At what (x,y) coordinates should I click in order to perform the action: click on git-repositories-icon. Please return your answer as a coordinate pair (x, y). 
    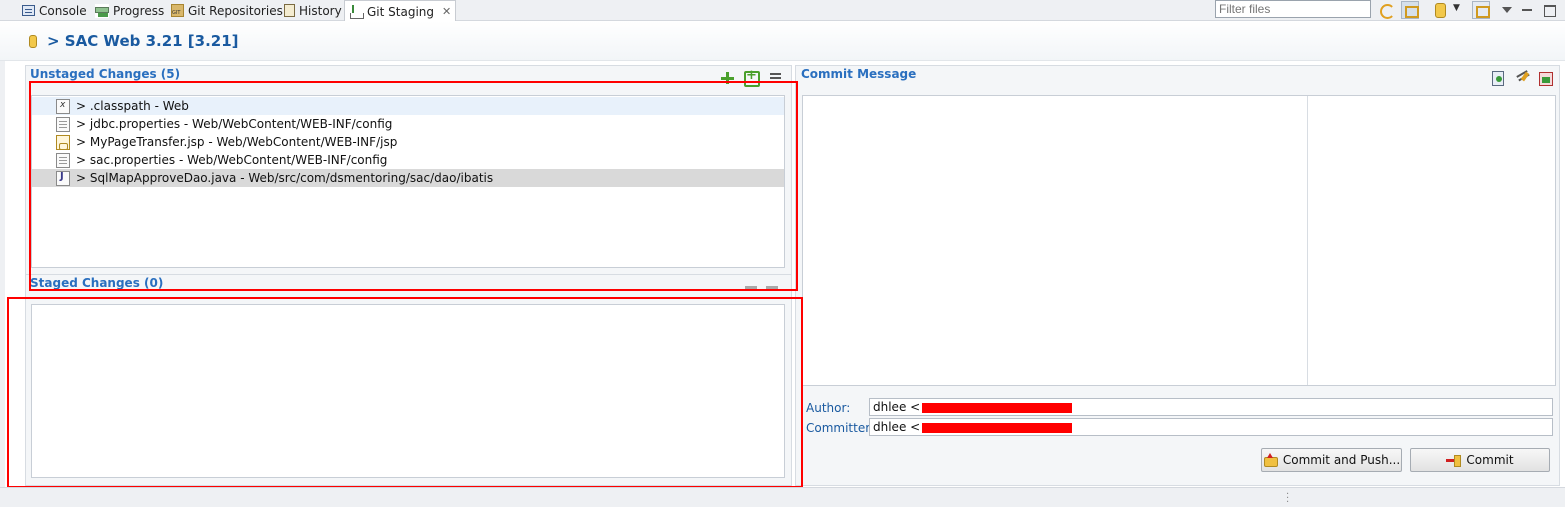
    Looking at the image, I should click on (177, 10).